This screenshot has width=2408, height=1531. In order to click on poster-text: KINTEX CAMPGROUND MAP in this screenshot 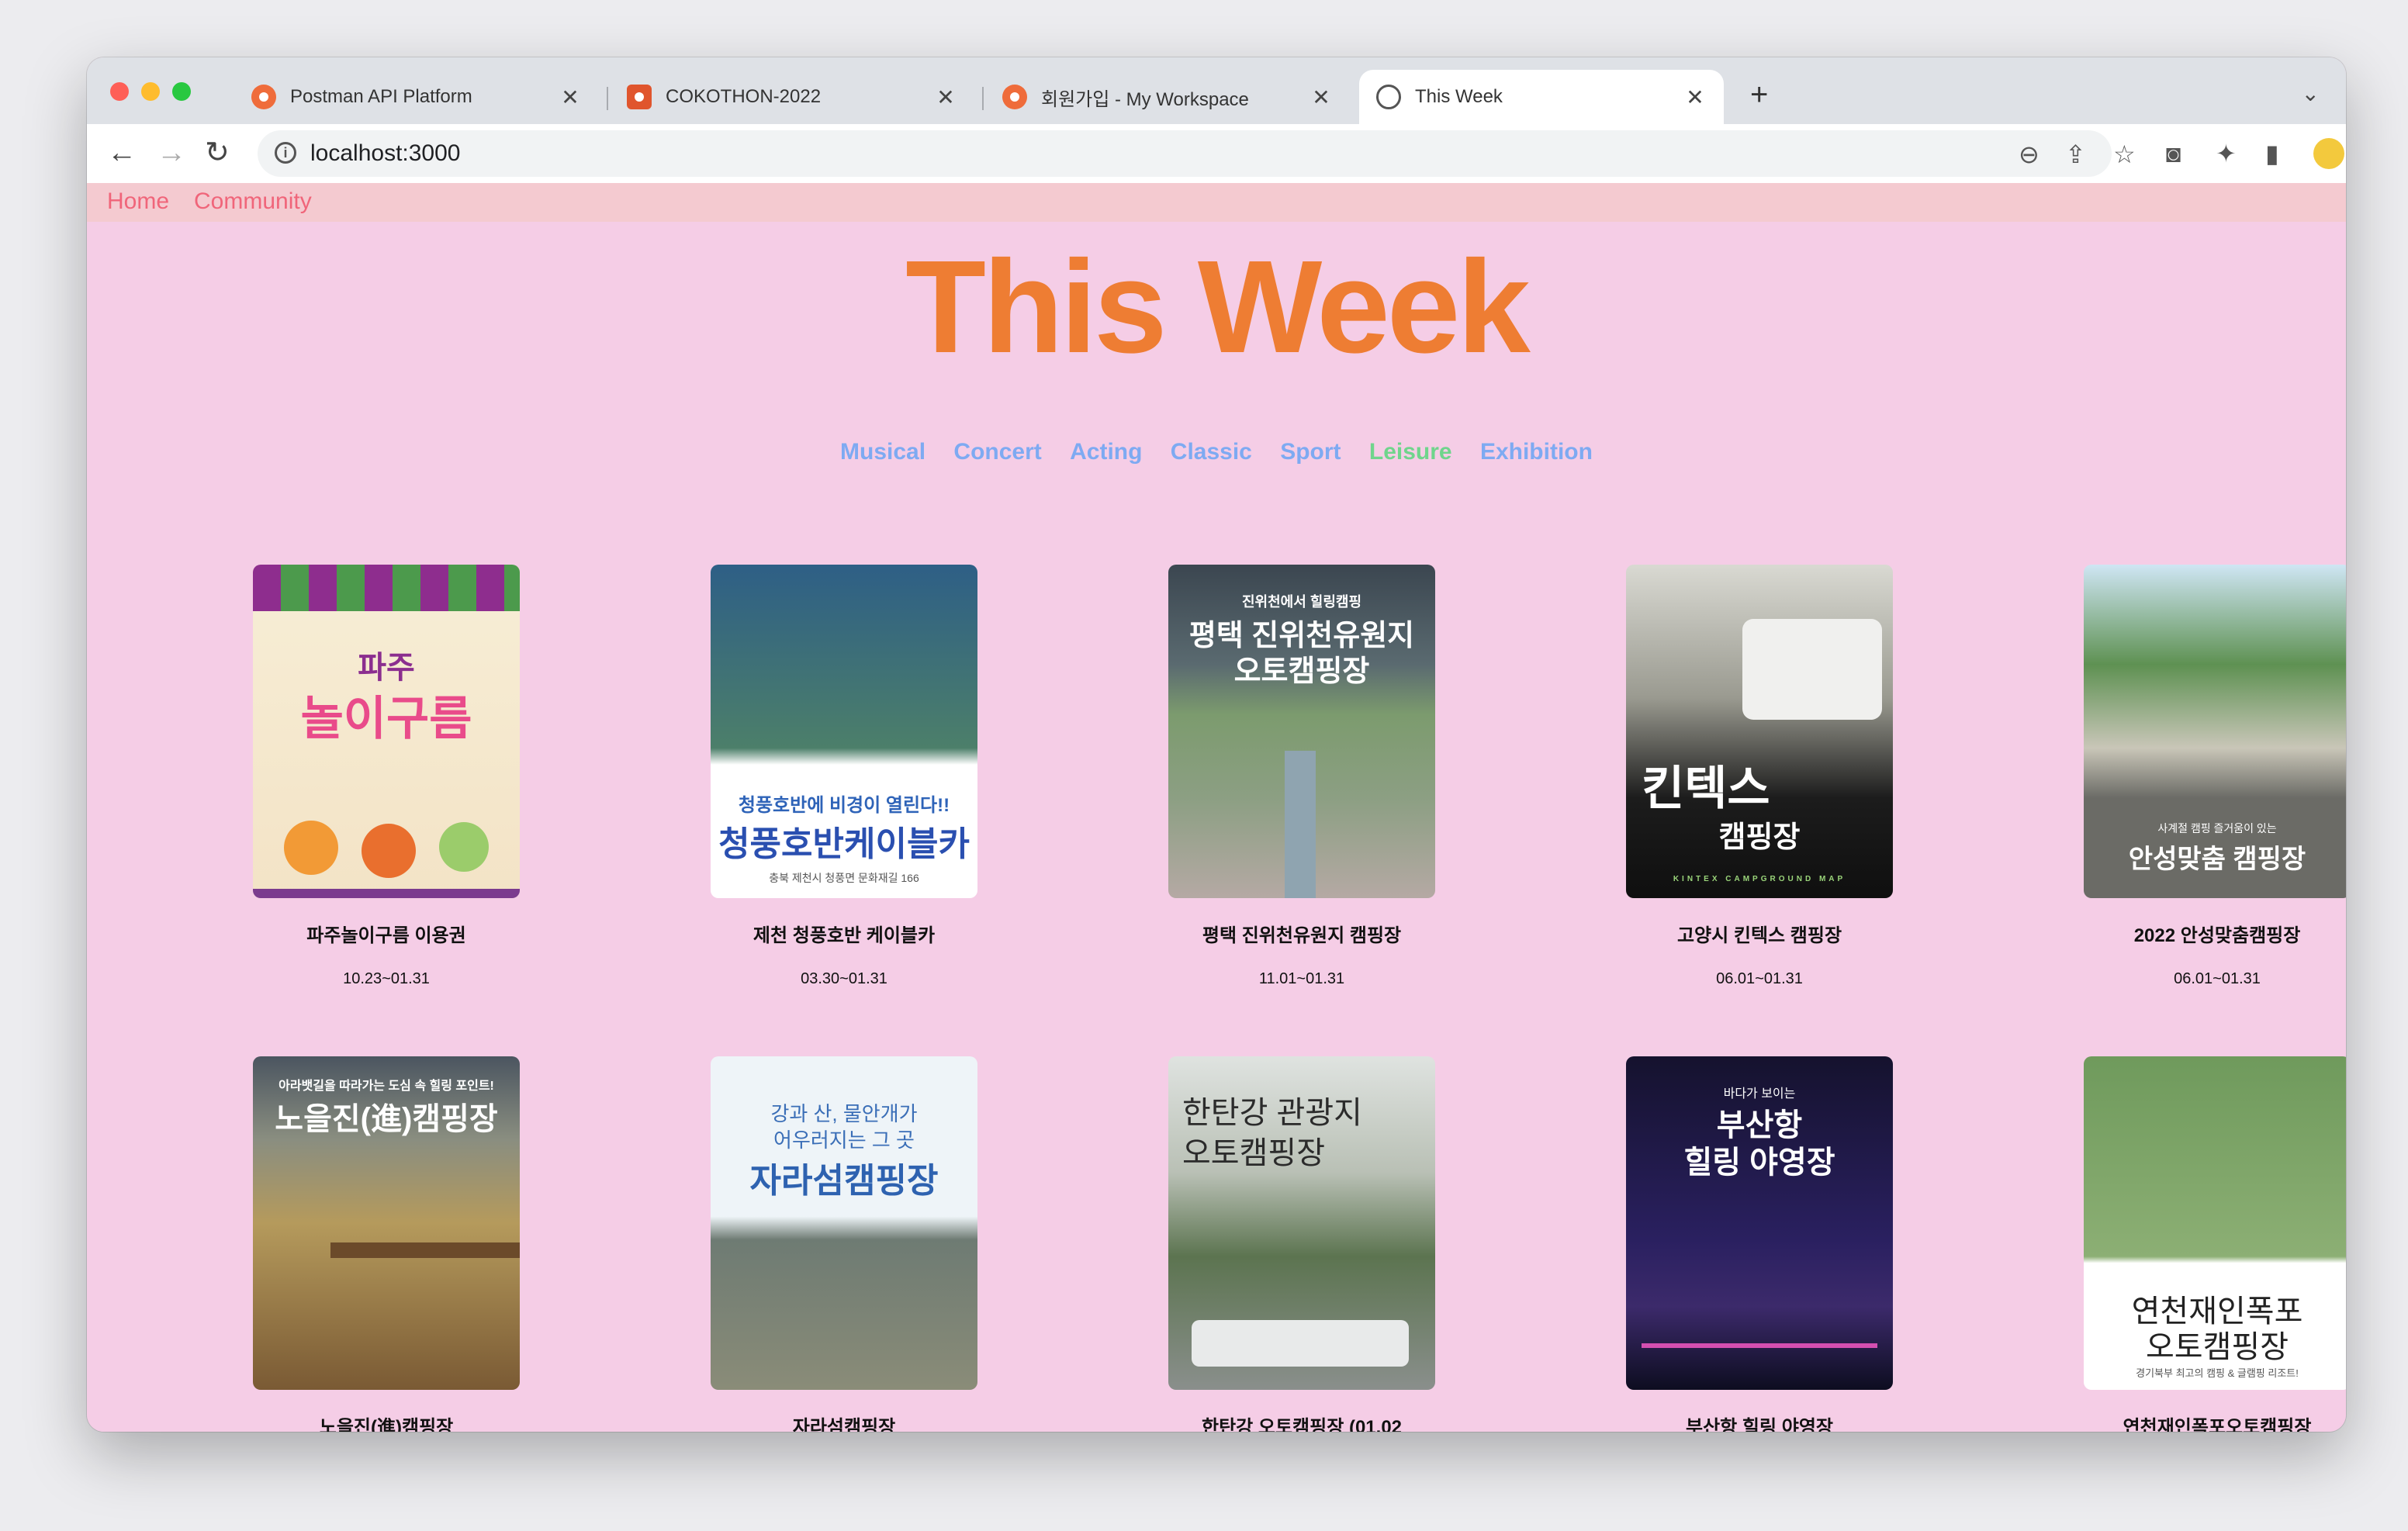, I will do `click(1759, 879)`.